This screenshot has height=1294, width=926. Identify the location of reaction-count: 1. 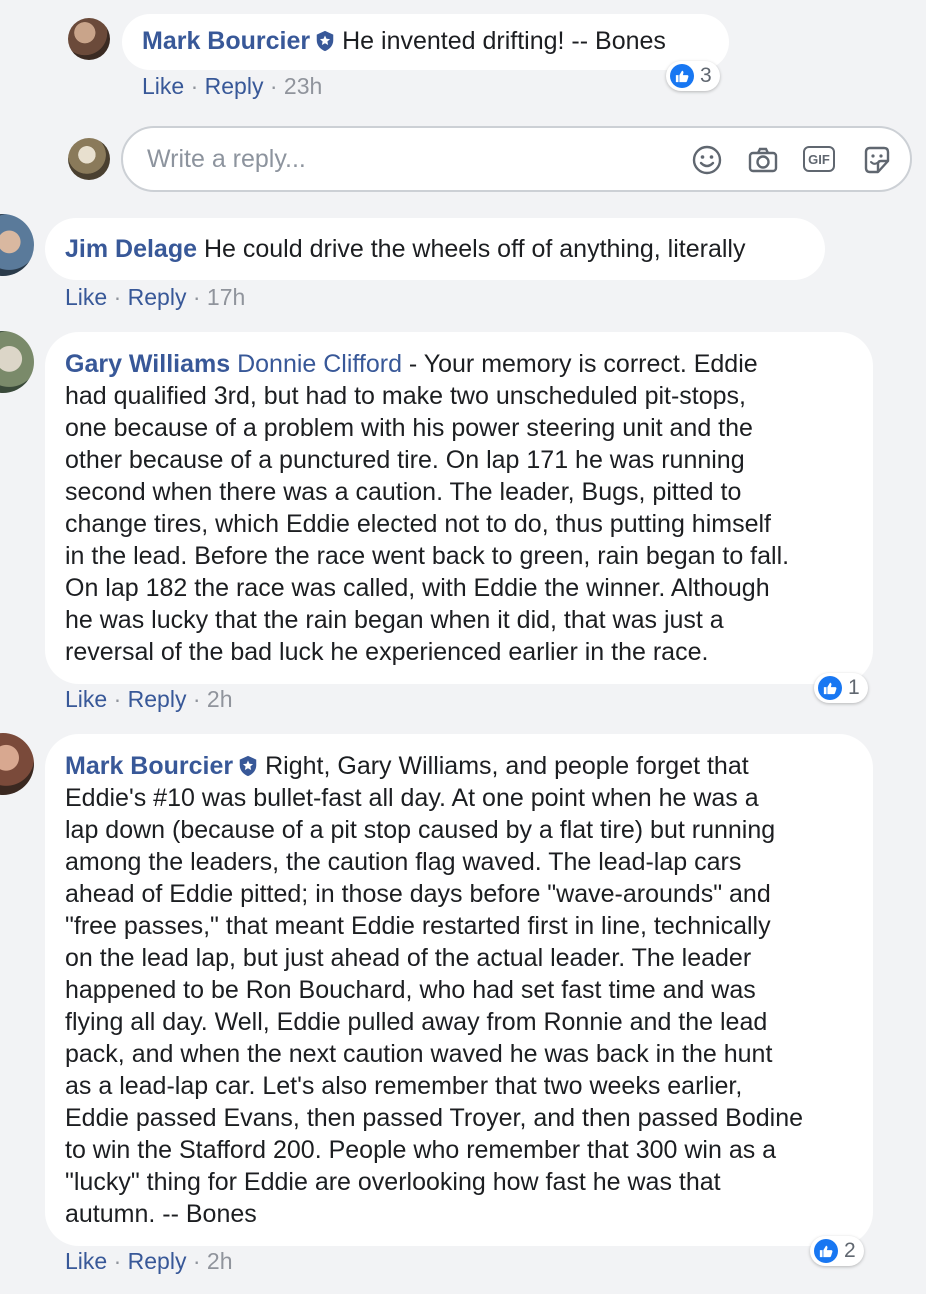
(841, 688).